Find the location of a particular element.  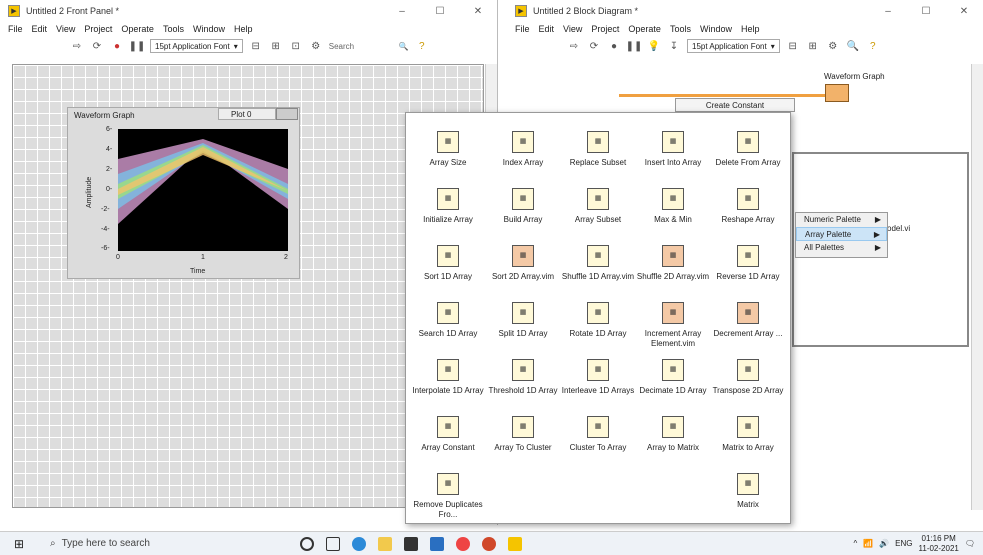

palette-item-threshold-1d-array: ▦ Threshold 1D Array is located at coordinates (523, 377).